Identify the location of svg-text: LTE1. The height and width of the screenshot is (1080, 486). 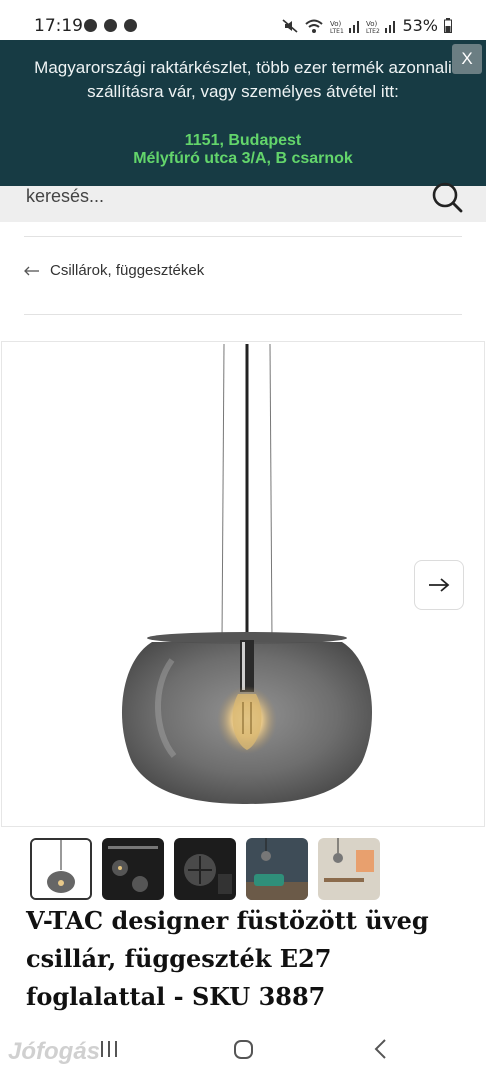
(337, 31).